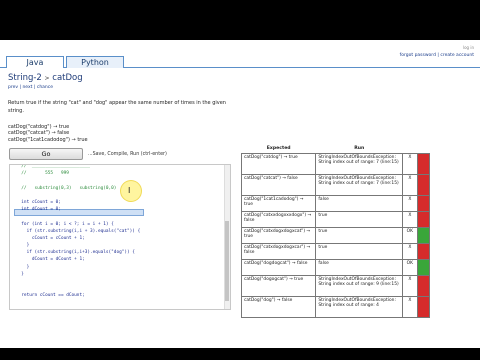 Image resolution: width=480 pixels, height=360 pixels. I want to click on code-line: for (int i = 0; i < ?; i = i + 1) {, so click(65, 224).